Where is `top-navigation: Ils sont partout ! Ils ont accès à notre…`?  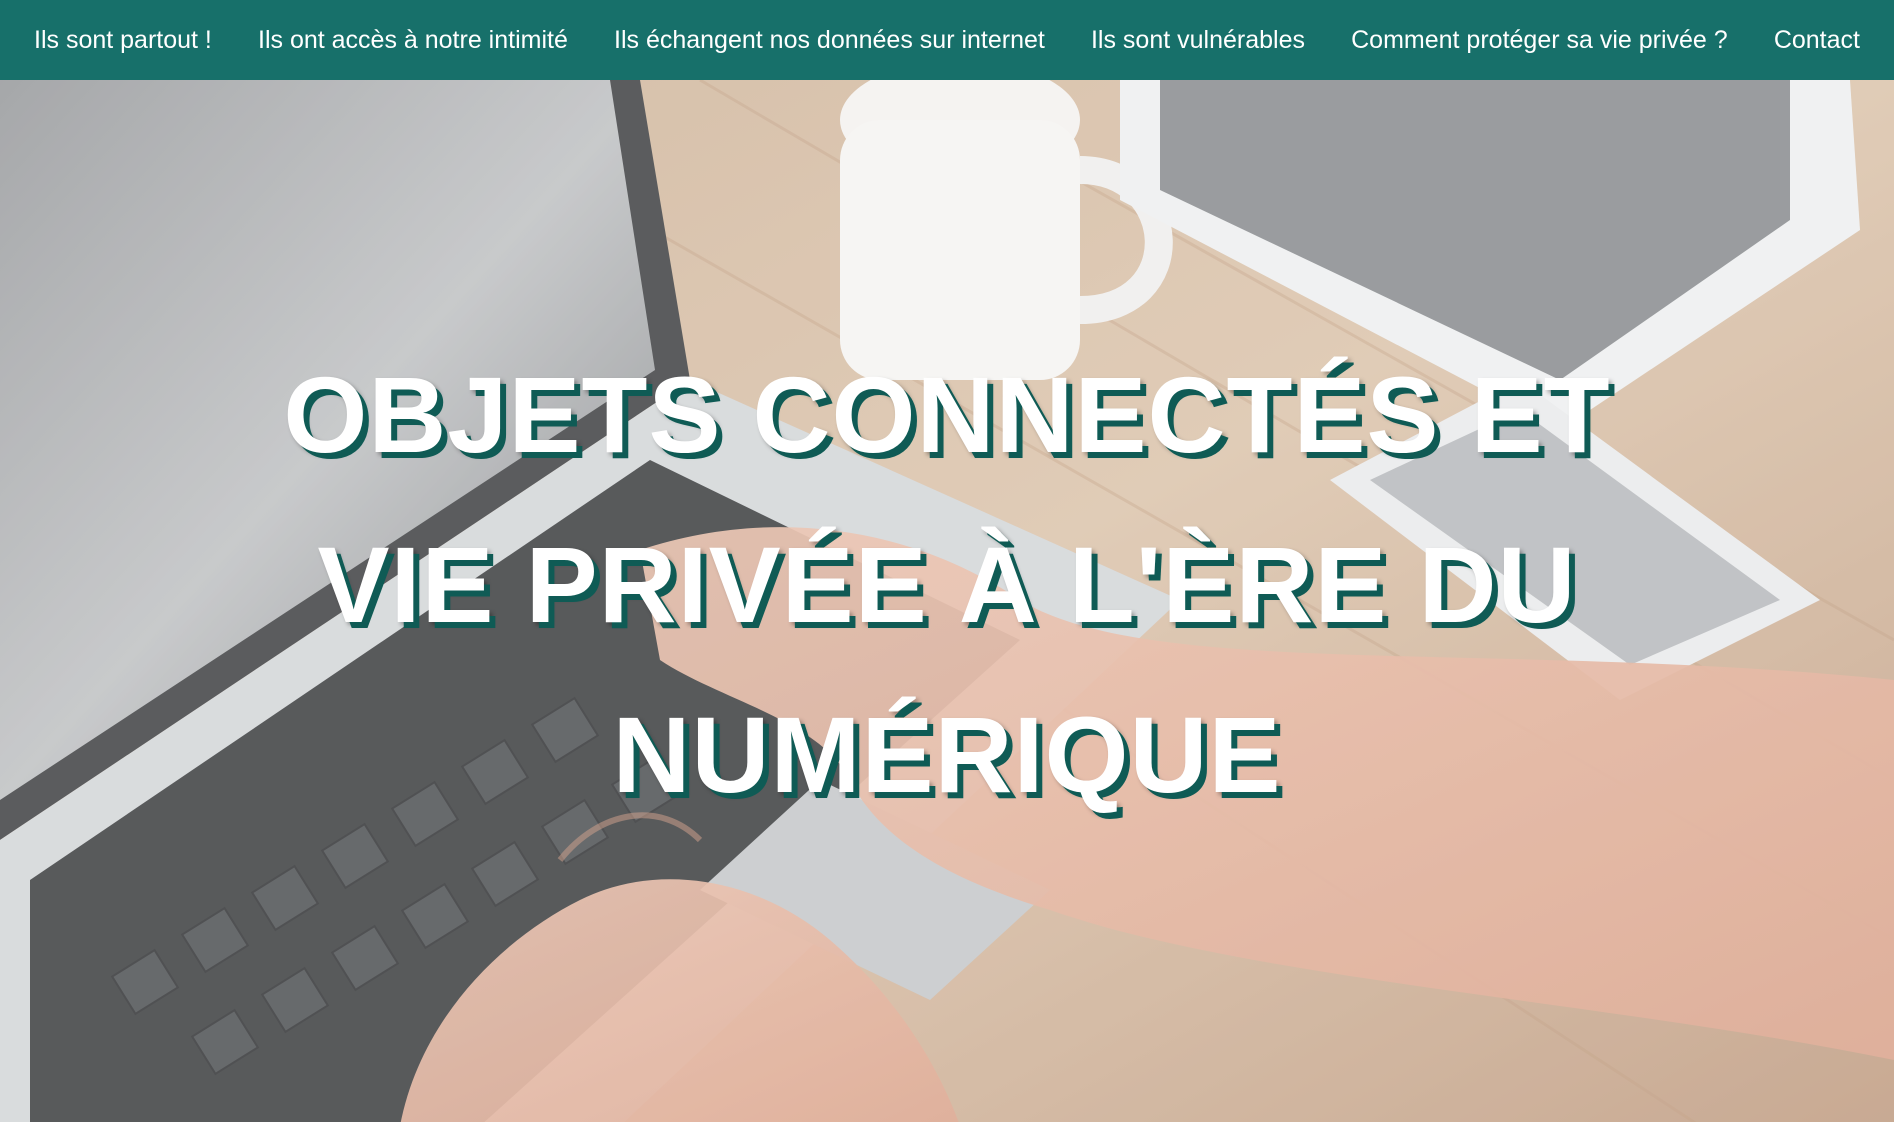 top-navigation: Ils sont partout ! Ils ont accès à notre… is located at coordinates (947, 40).